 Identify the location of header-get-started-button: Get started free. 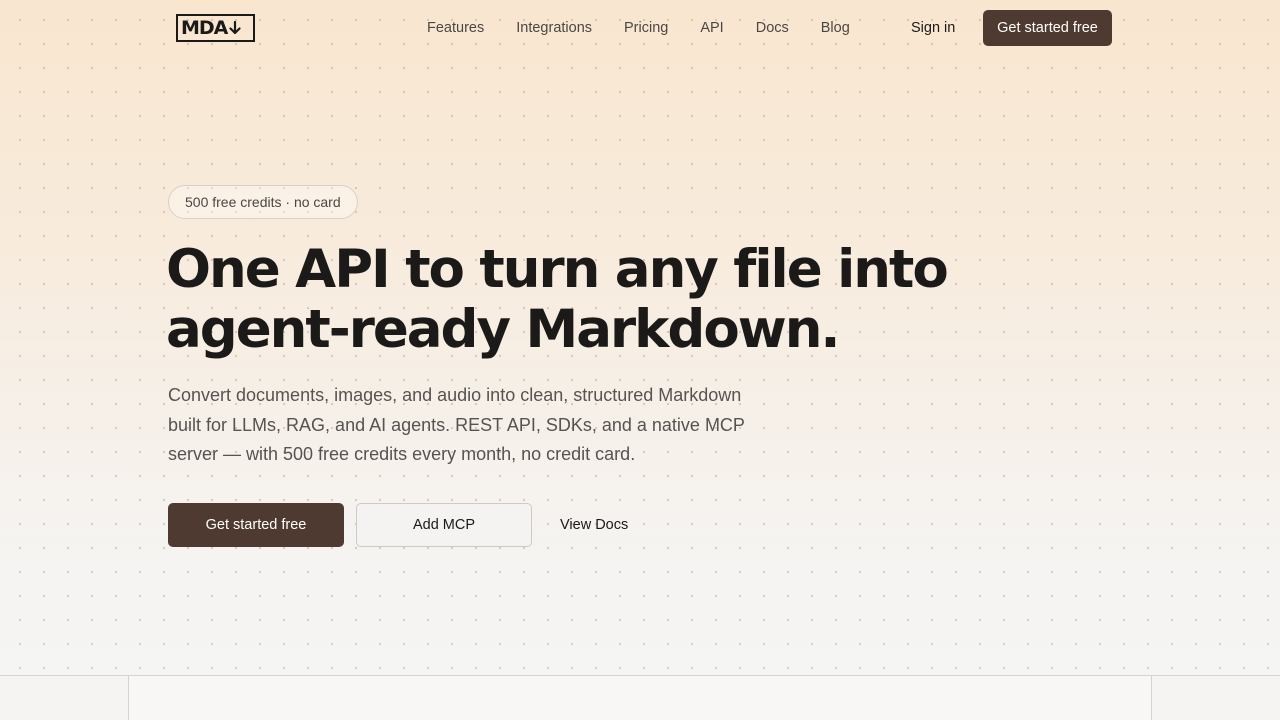
(1047, 28).